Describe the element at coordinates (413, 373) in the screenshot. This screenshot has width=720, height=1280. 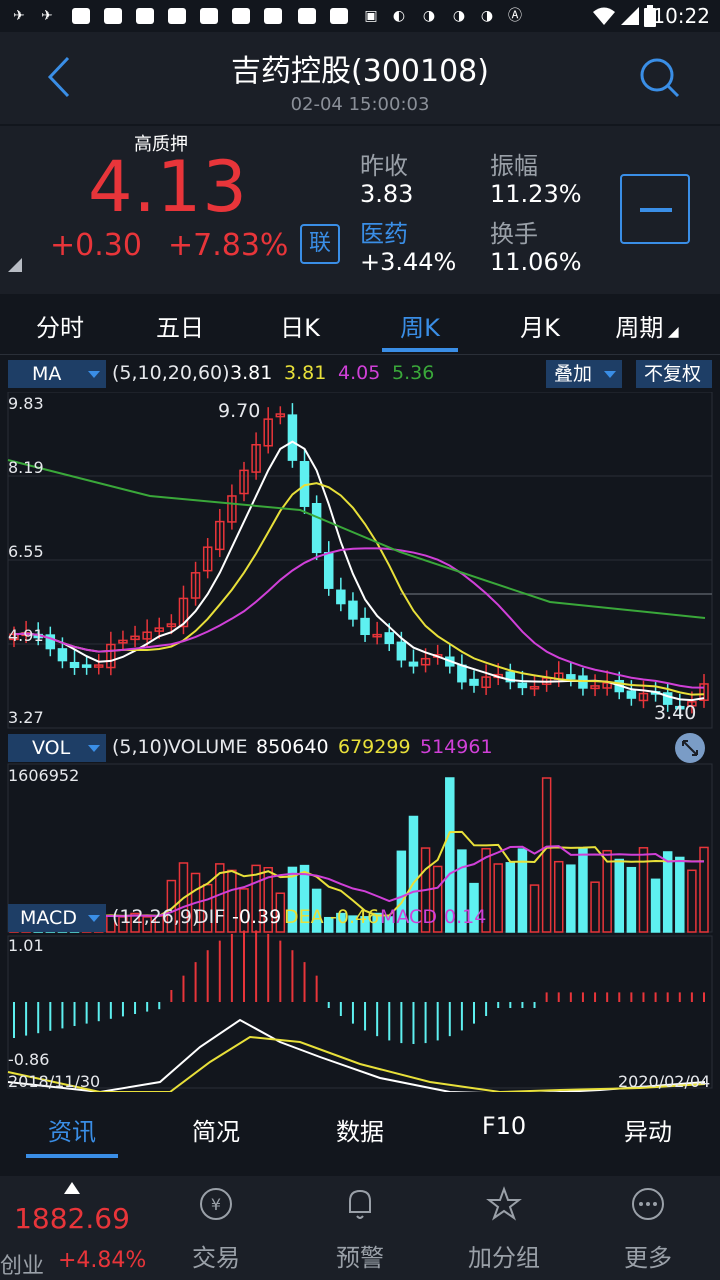
I see `ma60-value: 5.36` at that location.